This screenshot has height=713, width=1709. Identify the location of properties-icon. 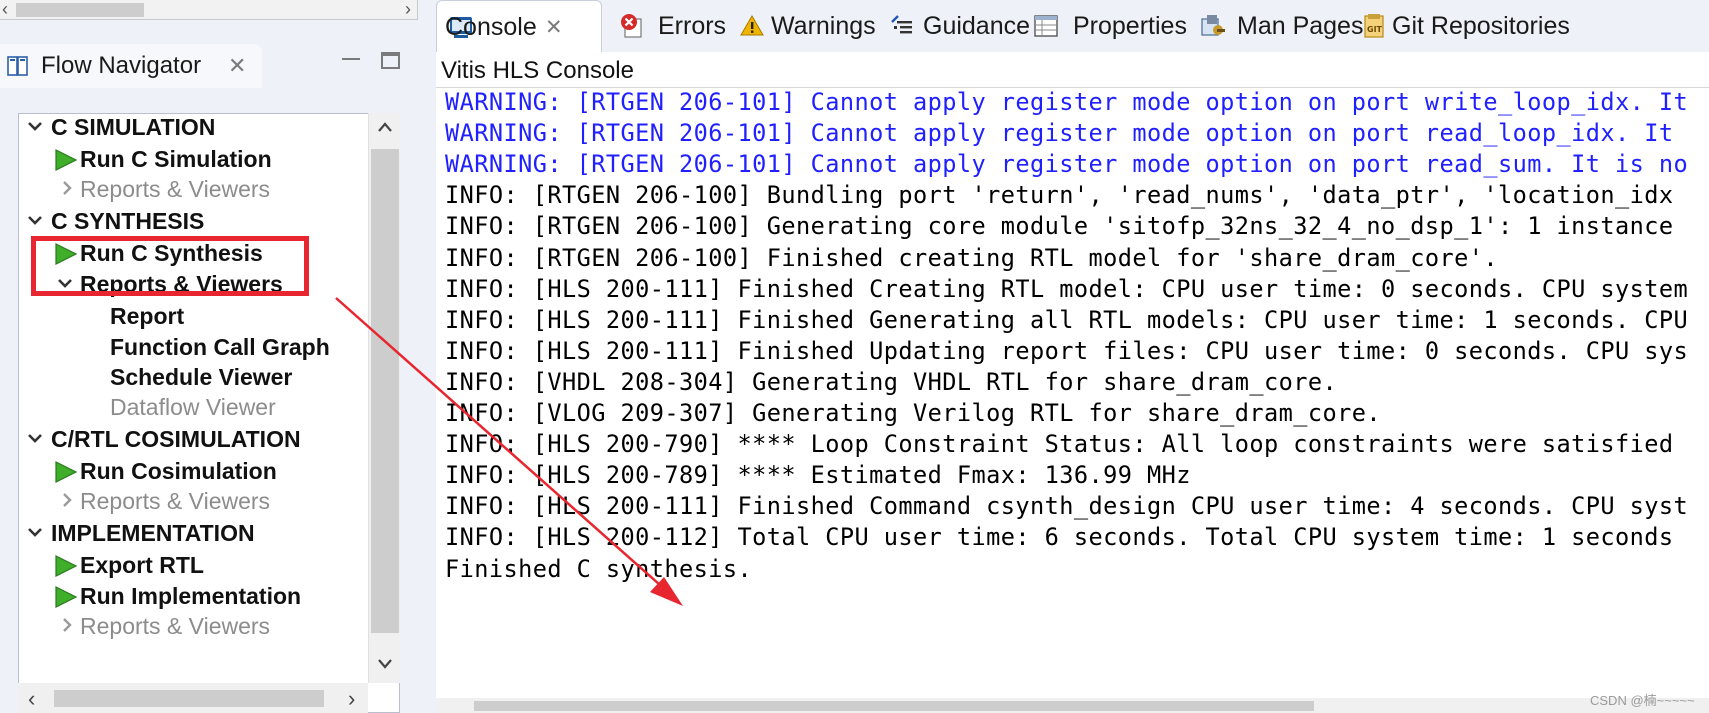
(1046, 26).